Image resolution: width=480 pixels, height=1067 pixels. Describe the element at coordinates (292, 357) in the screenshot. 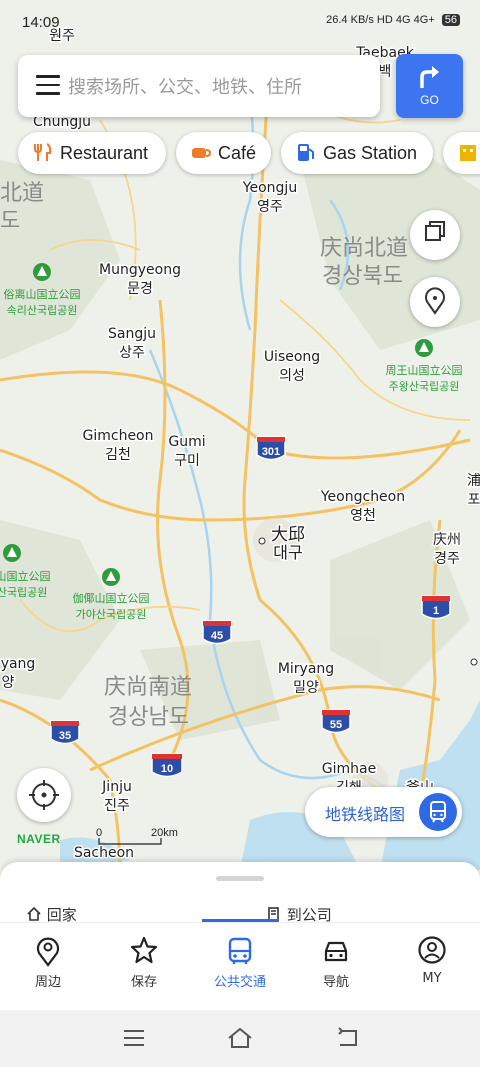

I see `city-label: Uiseong` at that location.